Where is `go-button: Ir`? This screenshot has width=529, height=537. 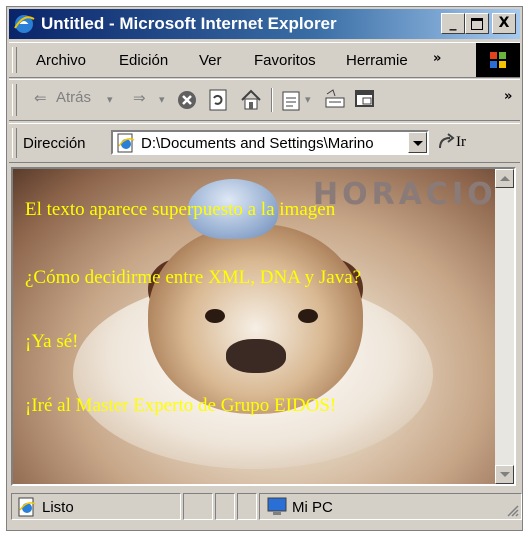 go-button: Ir is located at coordinates (461, 142).